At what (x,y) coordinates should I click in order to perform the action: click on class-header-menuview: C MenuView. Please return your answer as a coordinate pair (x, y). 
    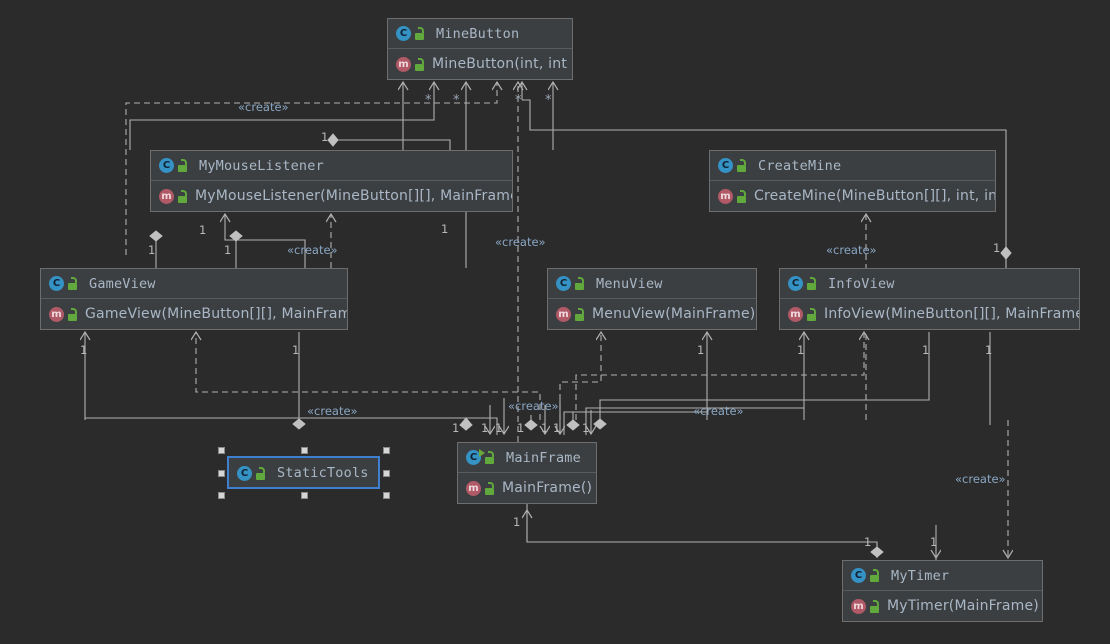
    Looking at the image, I should click on (652, 284).